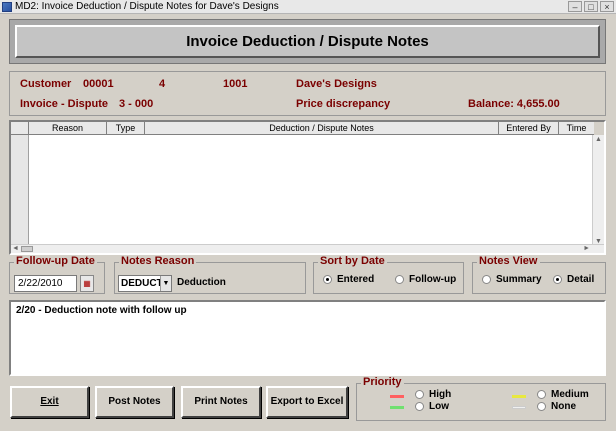 This screenshot has width=616, height=431. What do you see at coordinates (307, 402) in the screenshot?
I see `export-excel-button: Export to Excel` at bounding box center [307, 402].